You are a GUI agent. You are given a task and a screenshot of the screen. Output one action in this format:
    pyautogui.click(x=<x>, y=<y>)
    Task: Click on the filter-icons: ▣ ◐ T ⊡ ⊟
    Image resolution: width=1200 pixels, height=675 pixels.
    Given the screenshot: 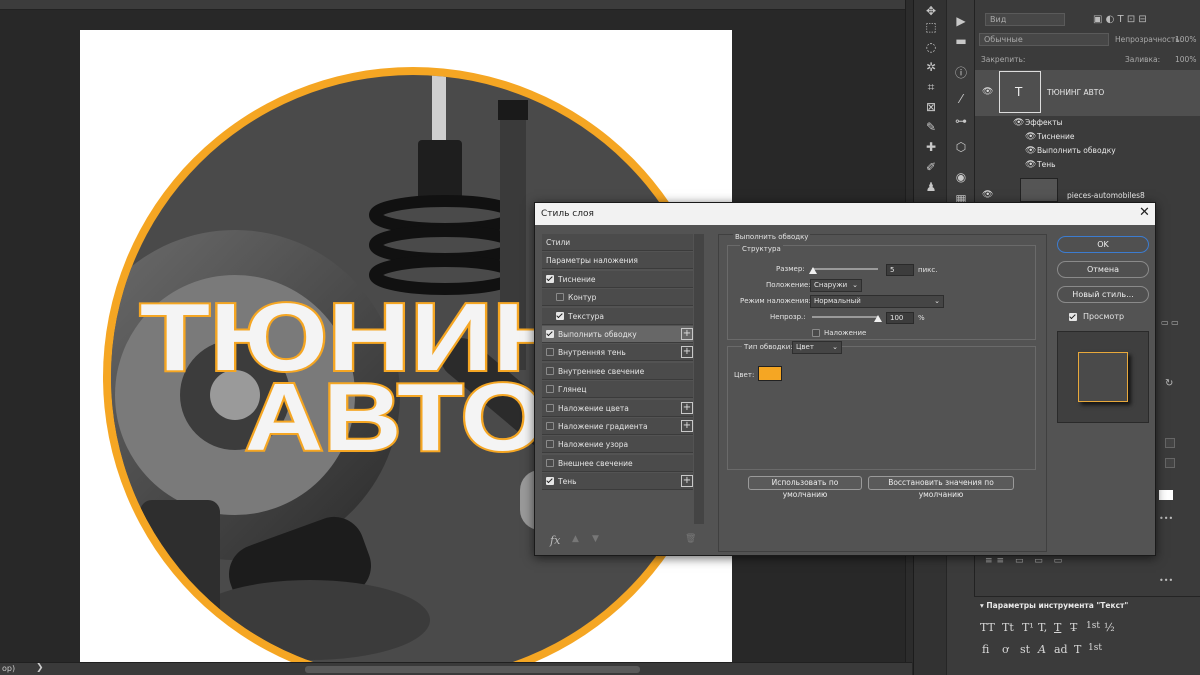 What is the action you would take?
    pyautogui.click(x=1120, y=19)
    